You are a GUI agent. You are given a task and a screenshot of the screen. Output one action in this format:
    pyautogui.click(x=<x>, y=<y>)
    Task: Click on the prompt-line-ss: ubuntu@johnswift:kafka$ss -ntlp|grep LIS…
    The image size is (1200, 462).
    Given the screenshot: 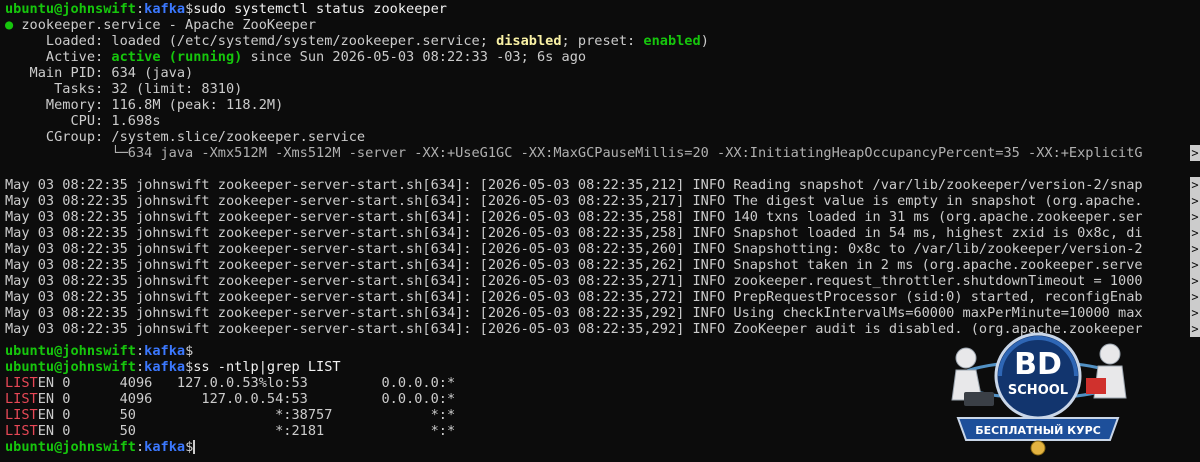 What is the action you would take?
    pyautogui.click(x=173, y=367)
    